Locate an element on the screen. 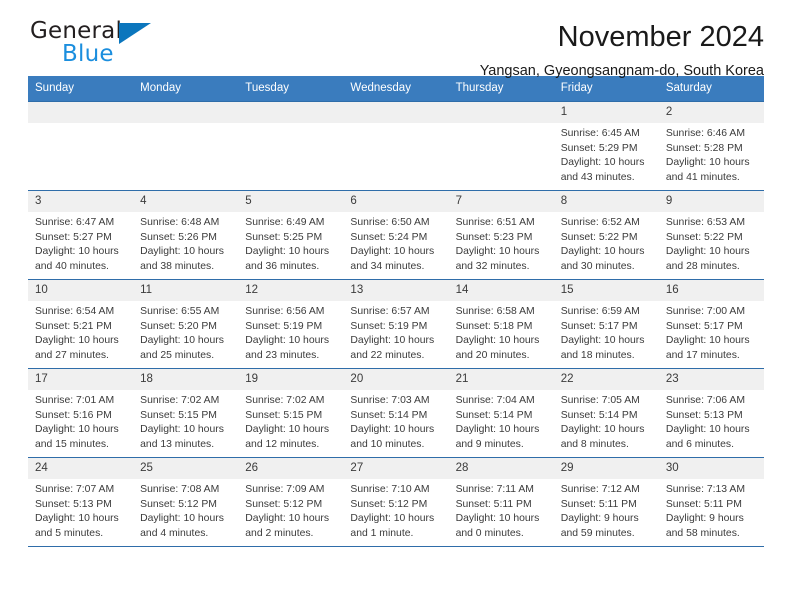 The height and width of the screenshot is (612, 792). day-number: 29 is located at coordinates (606, 468).